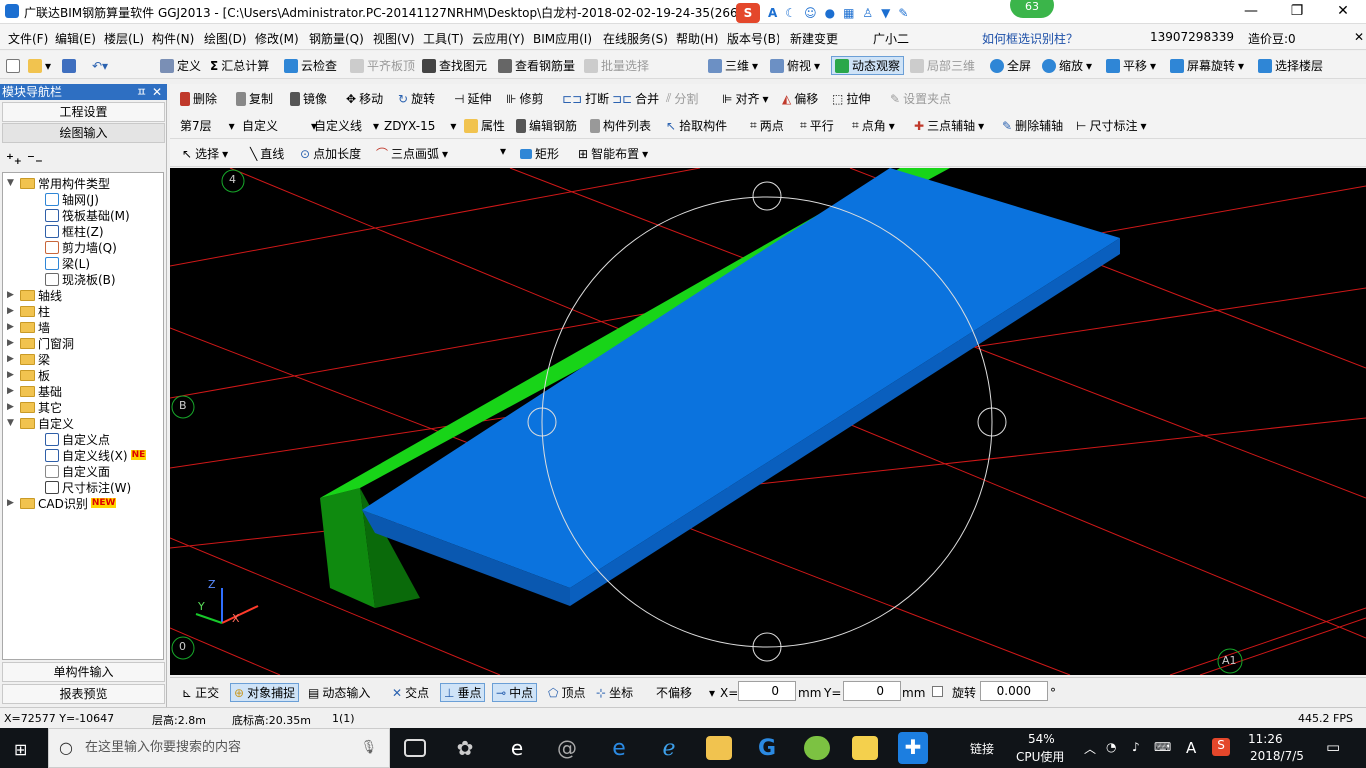 The height and width of the screenshot is (768, 1366). What do you see at coordinates (982, 748) in the screenshot?
I see `network-link: 链接` at bounding box center [982, 748].